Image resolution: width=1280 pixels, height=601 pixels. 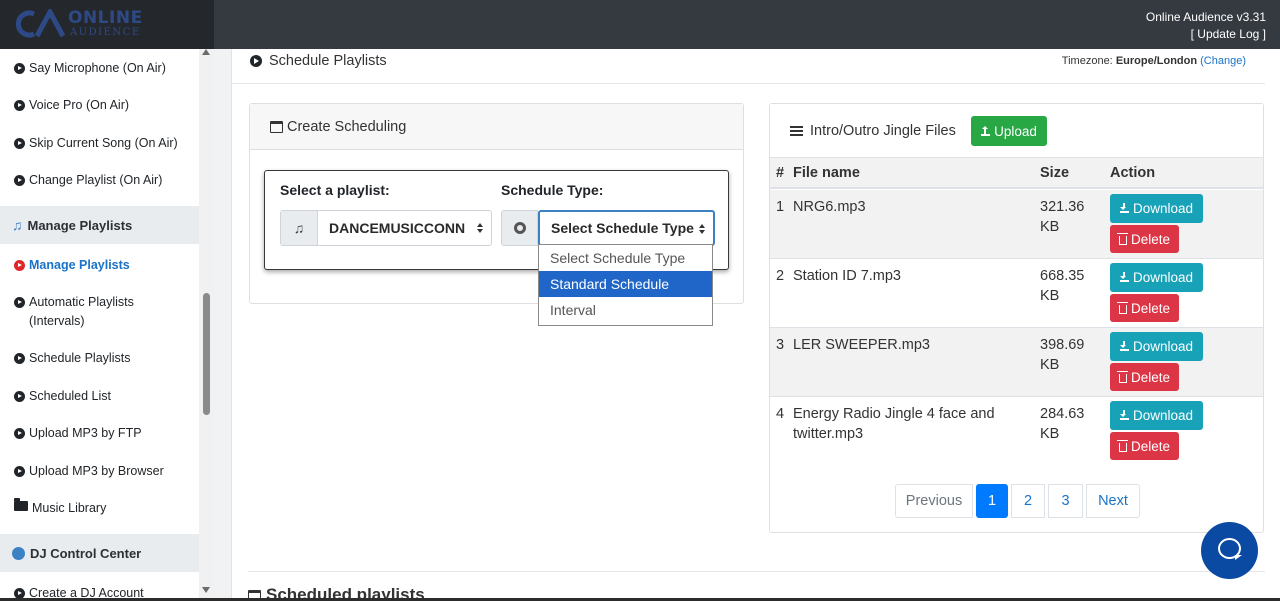 I want to click on create-scheduling-title: Create Scheduling, so click(x=347, y=127).